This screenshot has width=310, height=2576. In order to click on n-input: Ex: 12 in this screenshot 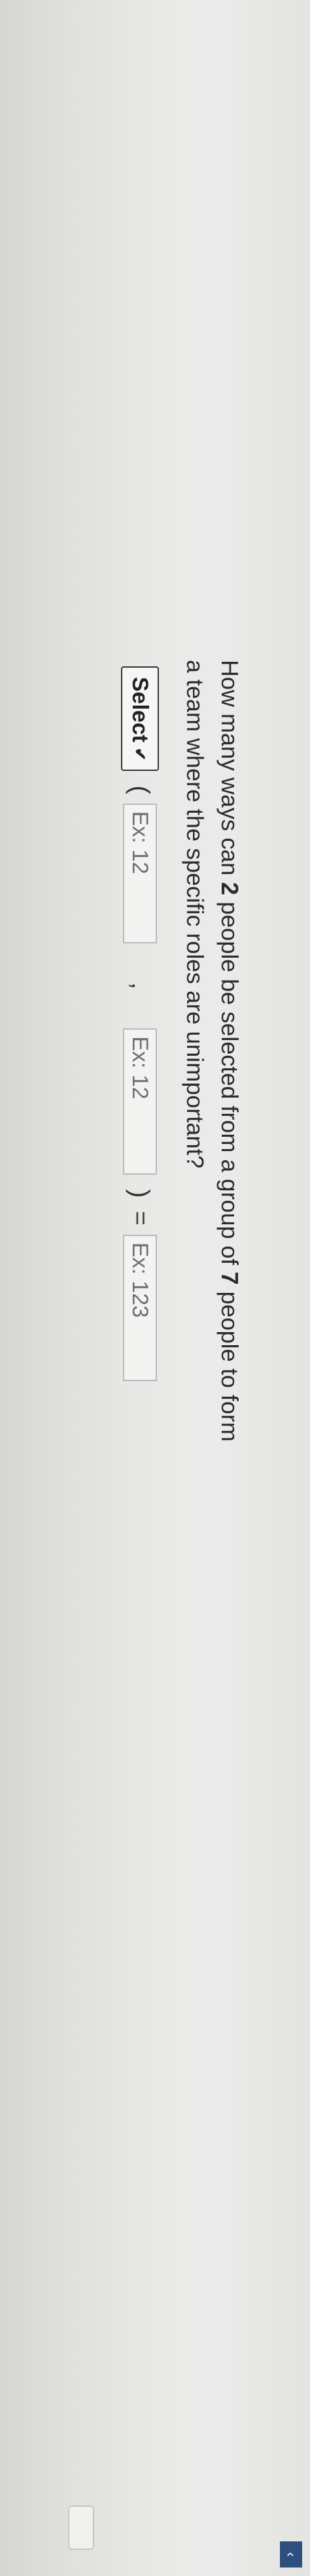, I will do `click(140, 873)`.